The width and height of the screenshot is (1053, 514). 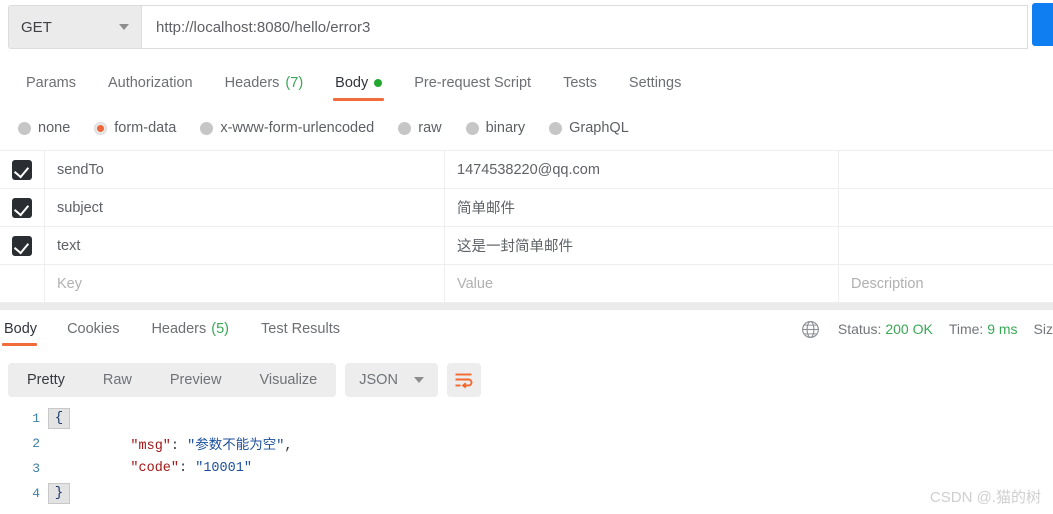 I want to click on view-preview-button: Preview, so click(x=196, y=380).